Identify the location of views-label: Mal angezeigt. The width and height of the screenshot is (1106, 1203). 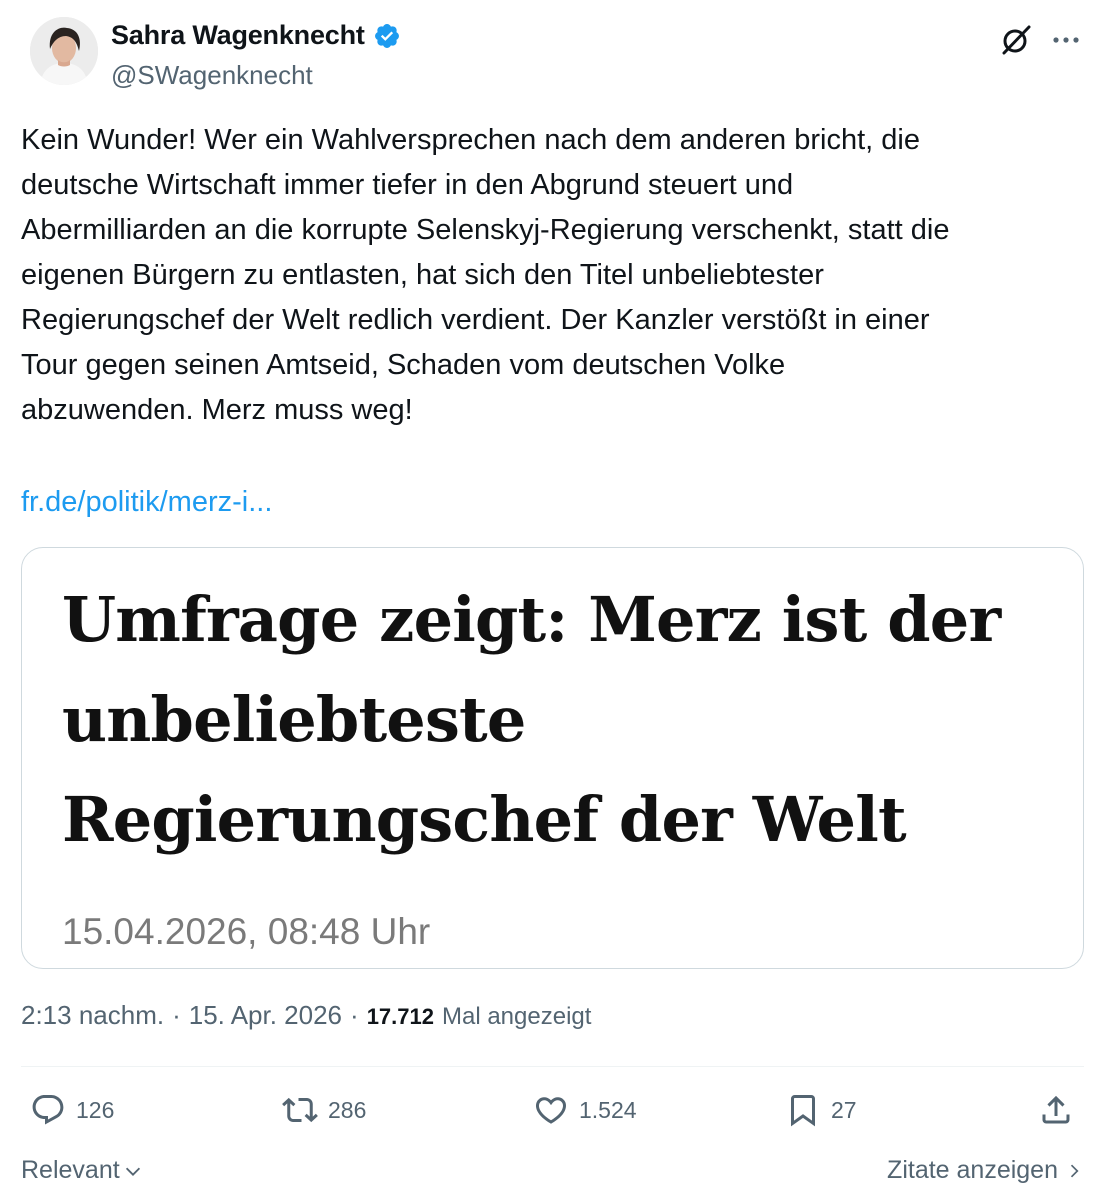
(516, 1016).